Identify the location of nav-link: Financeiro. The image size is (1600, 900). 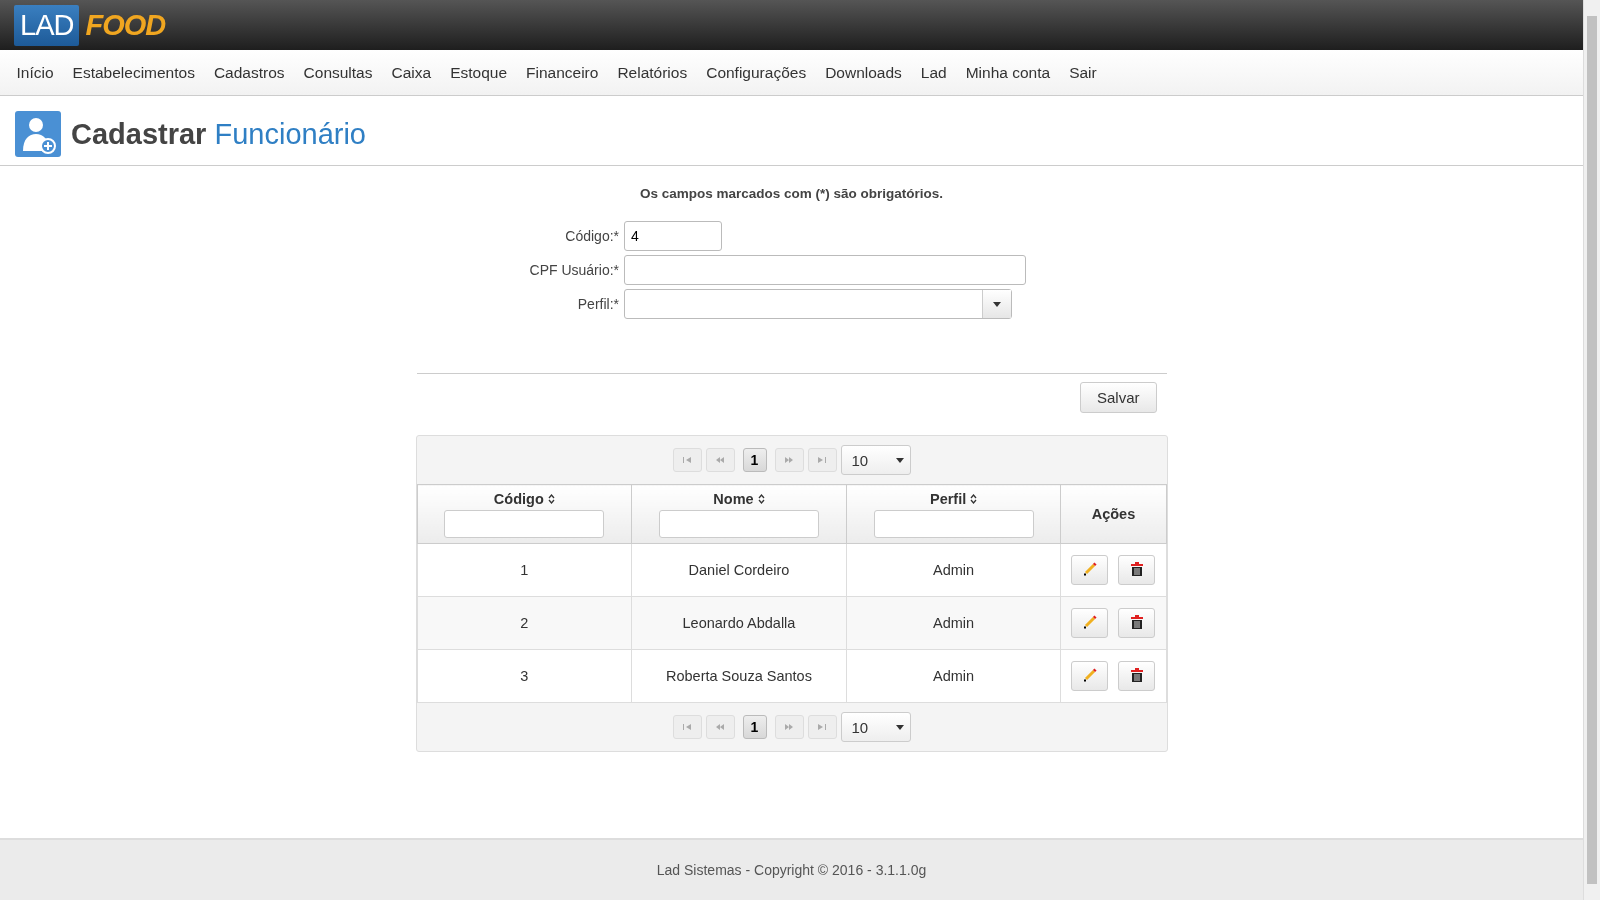
(562, 72).